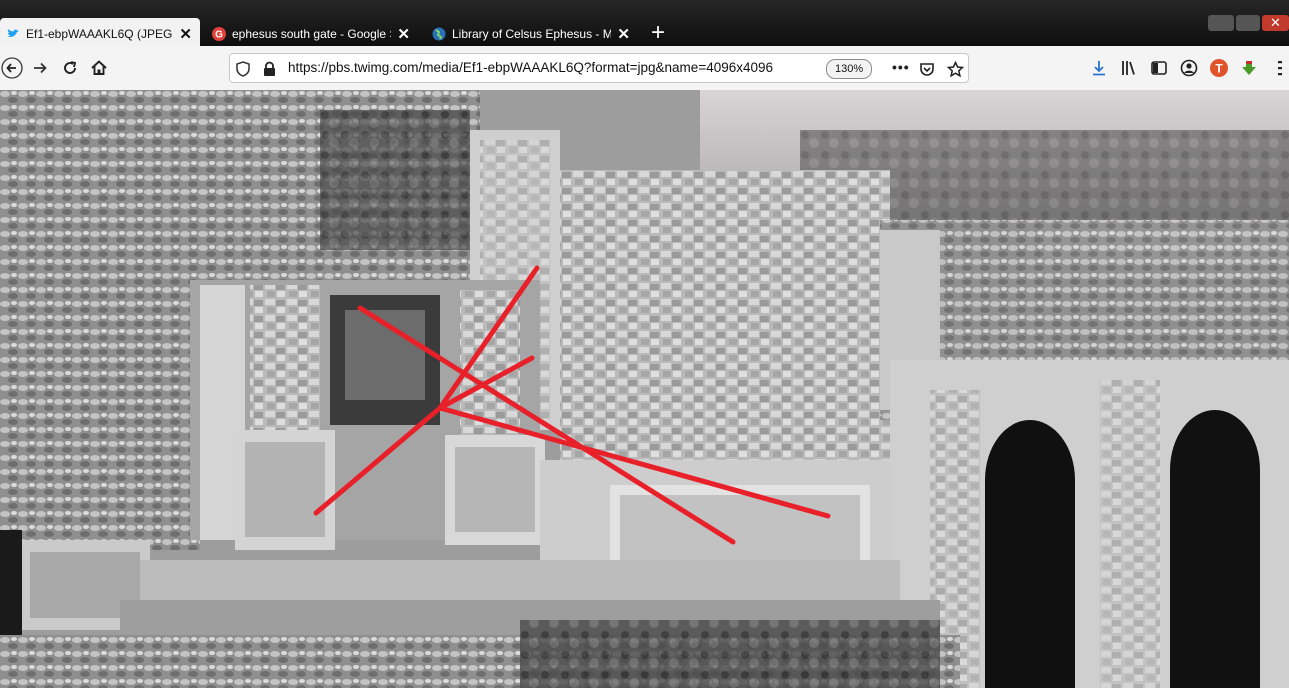  I want to click on new-tab-button: +, so click(658, 33).